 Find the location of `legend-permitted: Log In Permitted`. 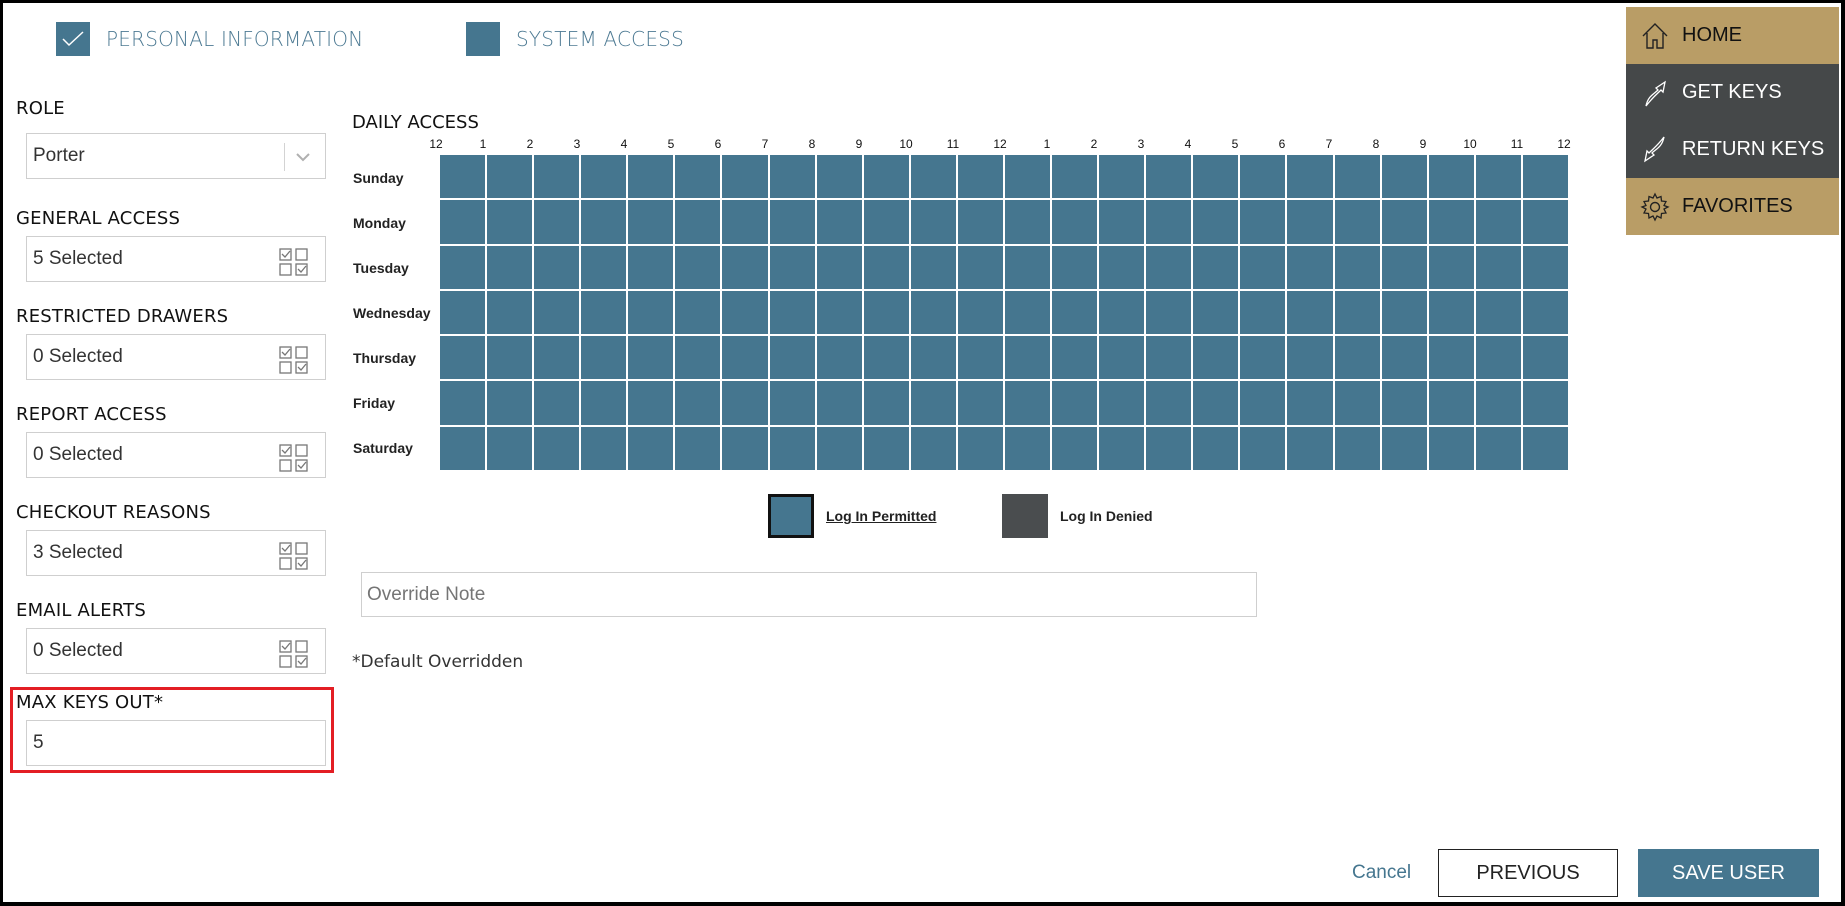

legend-permitted: Log In Permitted is located at coordinates (852, 516).